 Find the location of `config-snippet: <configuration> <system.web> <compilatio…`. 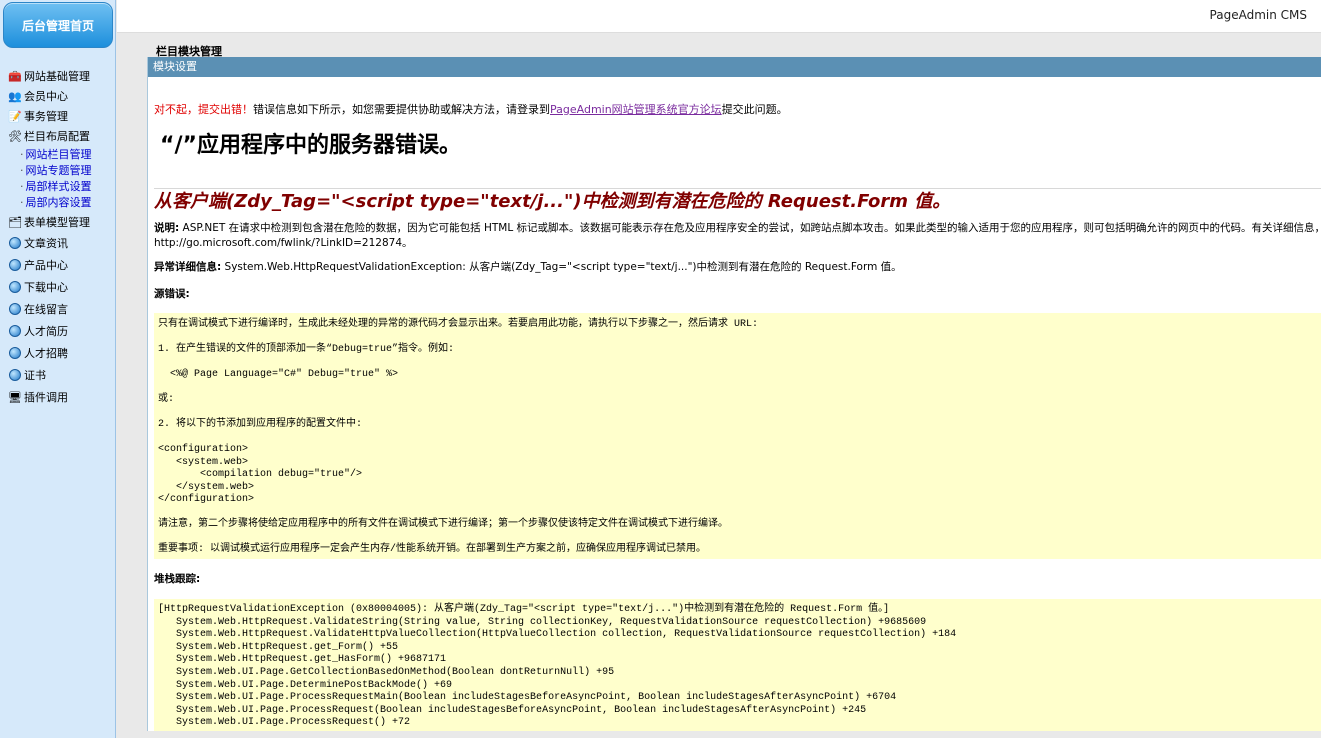

config-snippet: <configuration> <system.web> <compilatio… is located at coordinates (260, 474).